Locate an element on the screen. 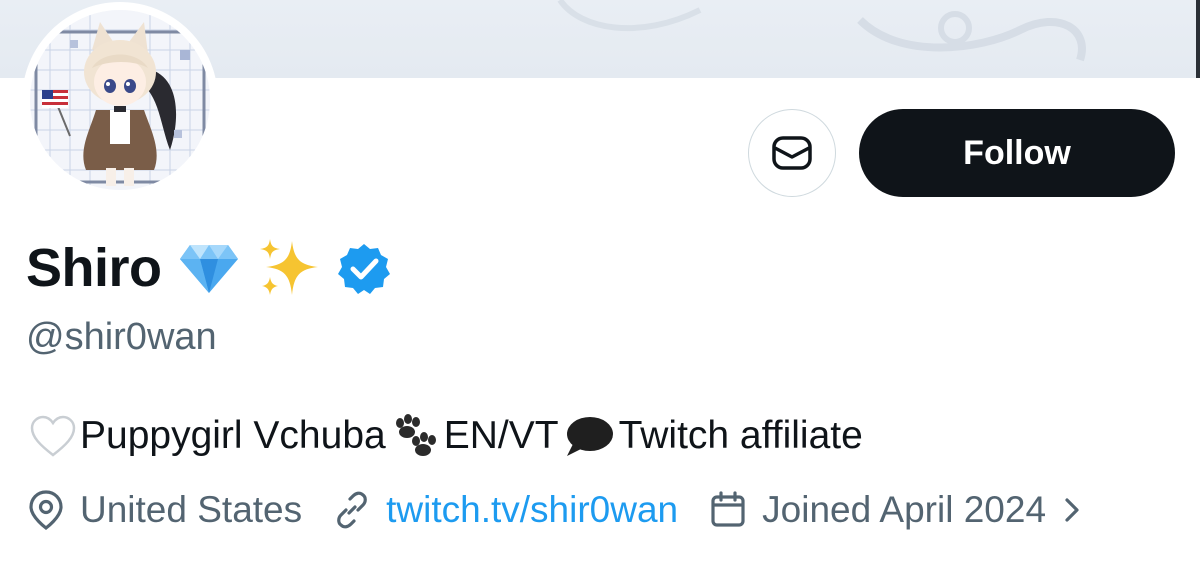 This screenshot has width=1200, height=568. display-name-row: Shiro is located at coordinates (208, 268).